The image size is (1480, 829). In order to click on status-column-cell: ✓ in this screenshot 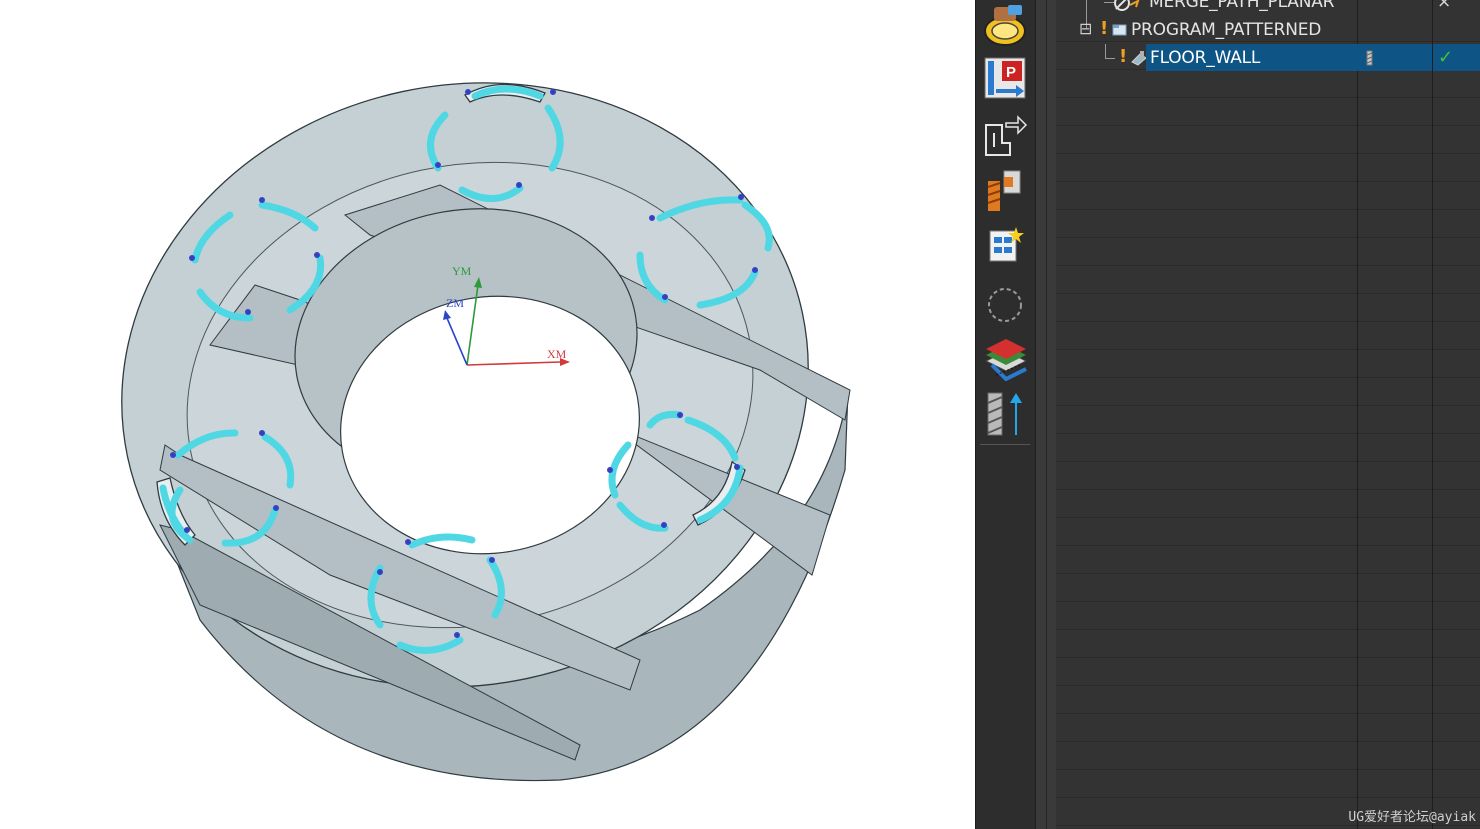, I will do `click(1456, 57)`.